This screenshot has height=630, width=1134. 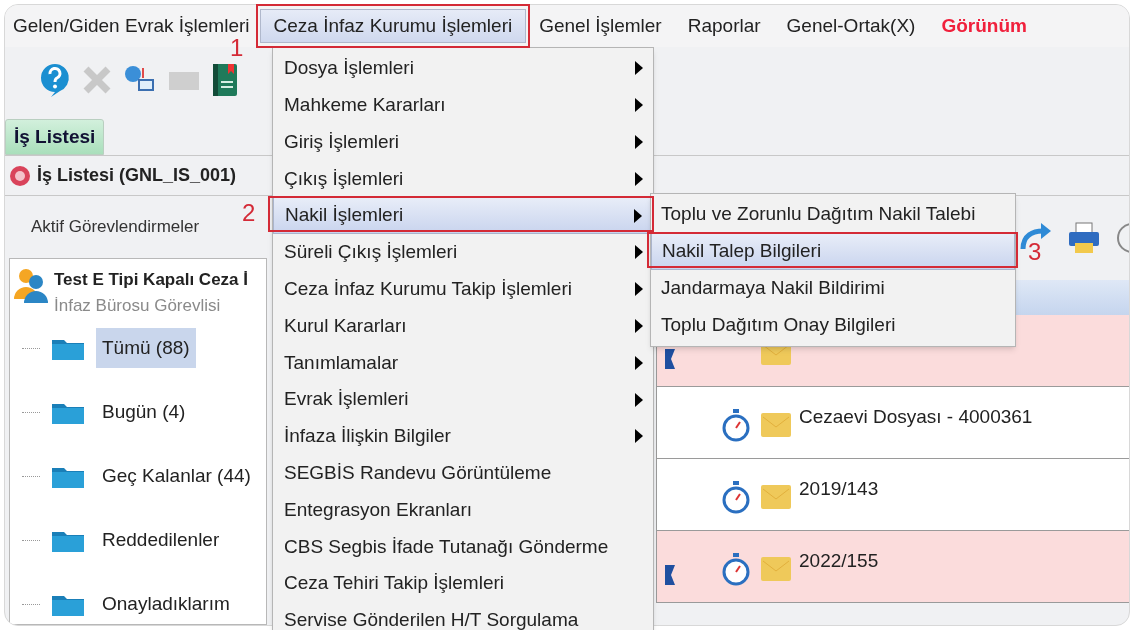 What do you see at coordinates (138, 305) in the screenshot?
I see `user-role: İnfaz Bürosu Görevlisi` at bounding box center [138, 305].